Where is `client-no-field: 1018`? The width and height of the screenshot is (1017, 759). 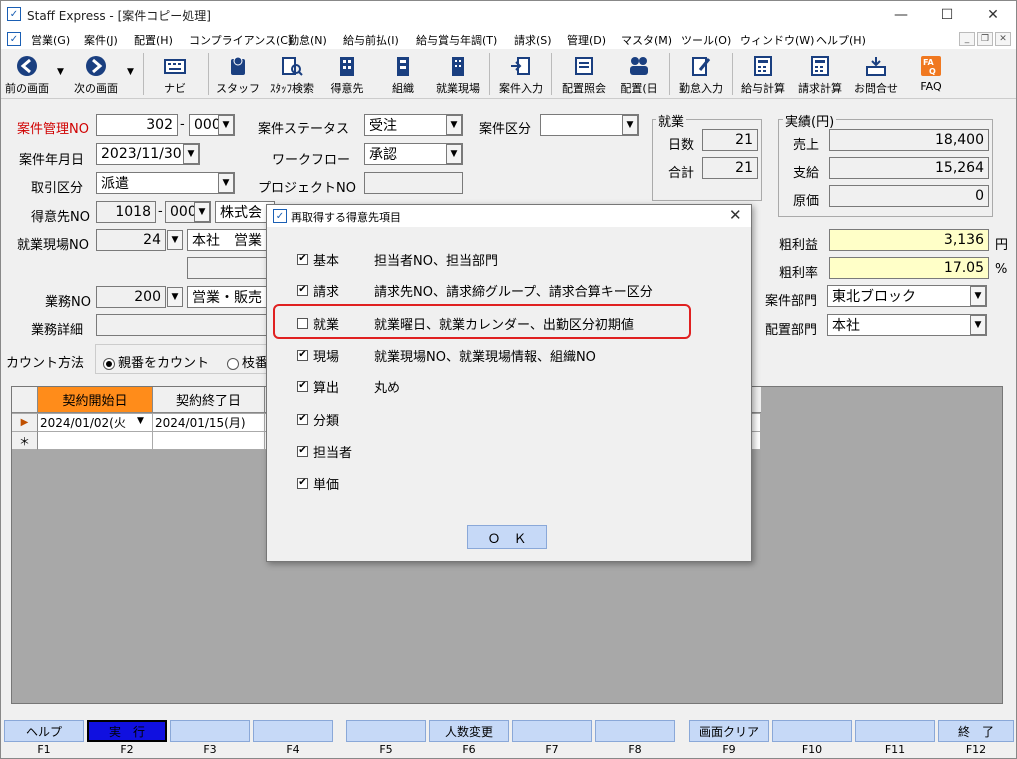 client-no-field: 1018 is located at coordinates (126, 212).